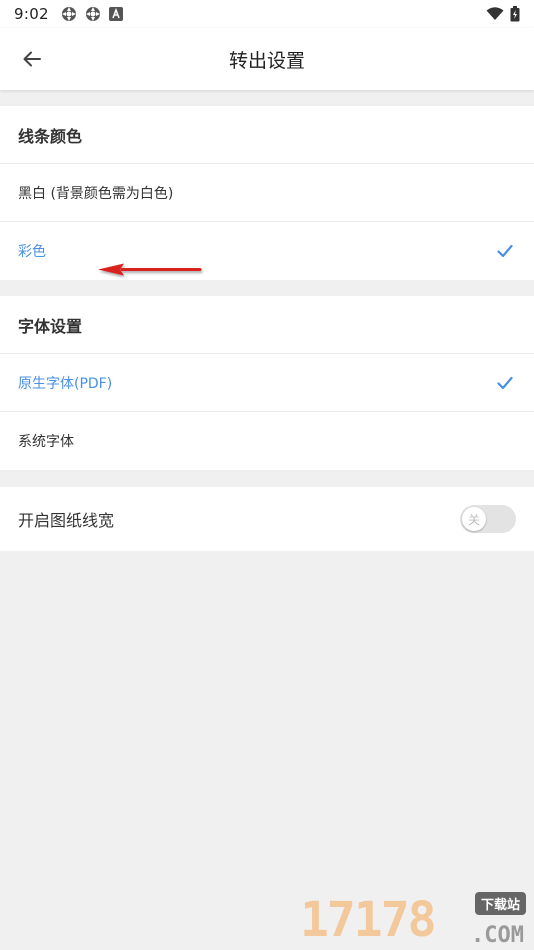  Describe the element at coordinates (267, 251) in the screenshot. I see `option-color: 彩色` at that location.